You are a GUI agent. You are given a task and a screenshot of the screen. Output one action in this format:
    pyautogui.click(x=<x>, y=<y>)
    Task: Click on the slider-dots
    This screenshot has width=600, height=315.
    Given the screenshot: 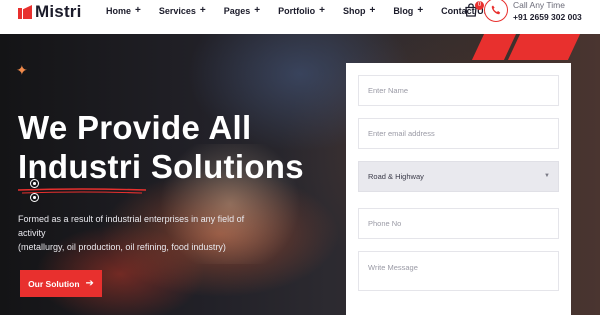 What is the action you would take?
    pyautogui.click(x=34, y=193)
    